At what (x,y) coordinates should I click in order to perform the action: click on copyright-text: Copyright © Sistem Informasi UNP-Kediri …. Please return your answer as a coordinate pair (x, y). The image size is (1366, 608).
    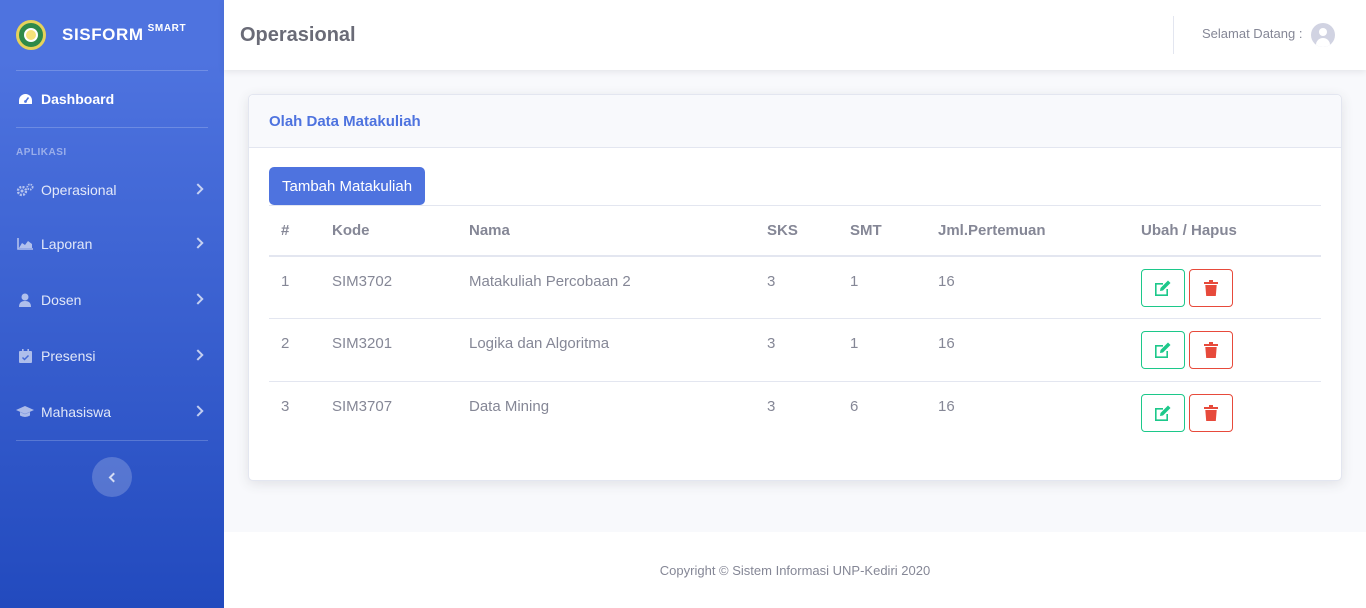
    Looking at the image, I should click on (795, 570).